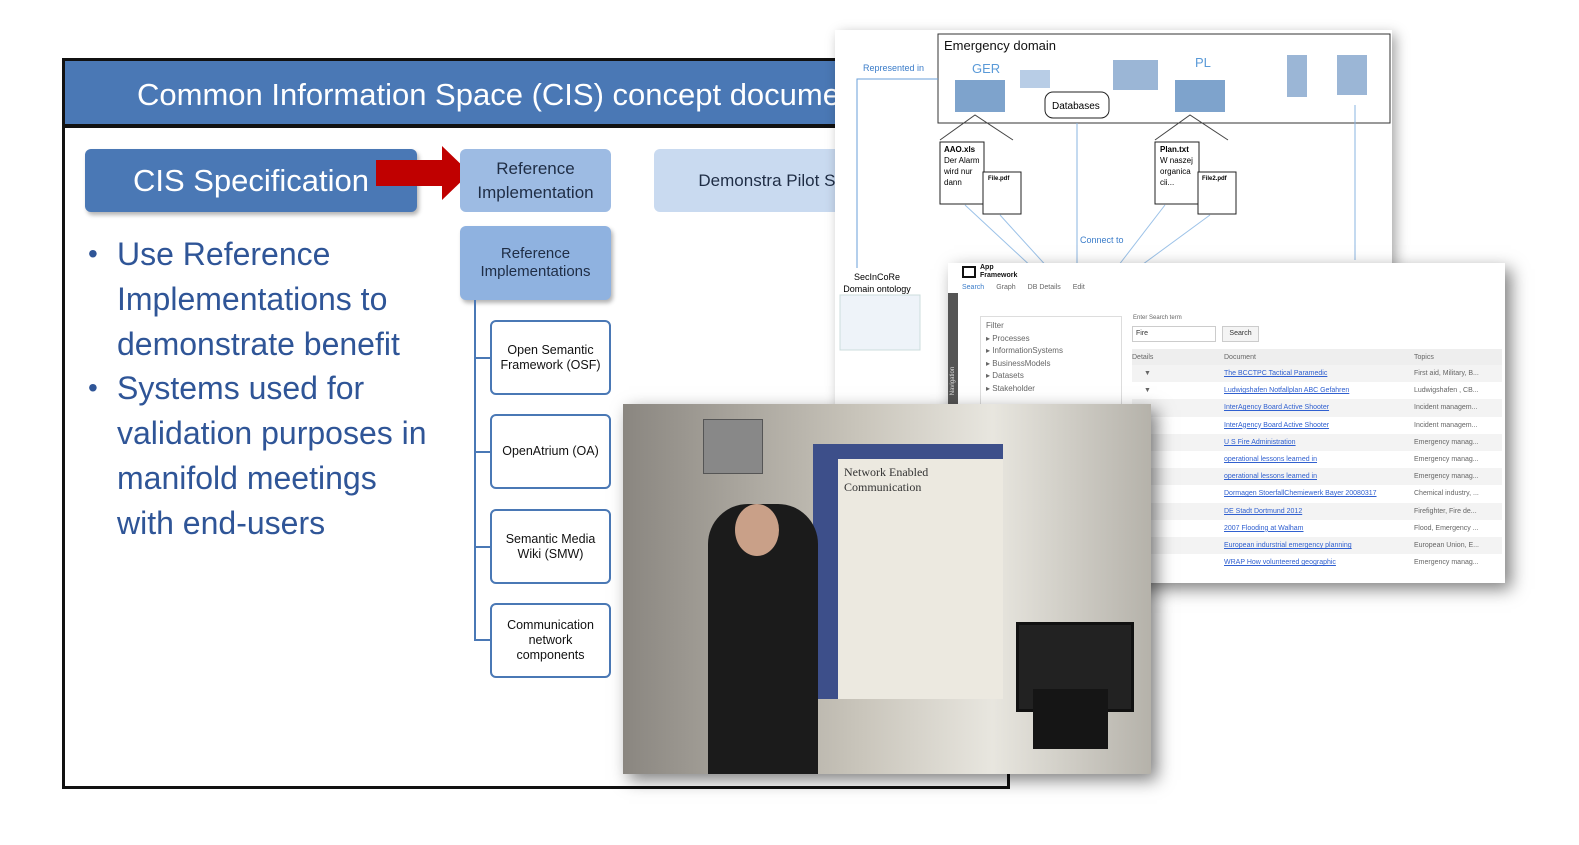  Describe the element at coordinates (999, 179) in the screenshot. I see `file-pdf: File.pdf` at that location.